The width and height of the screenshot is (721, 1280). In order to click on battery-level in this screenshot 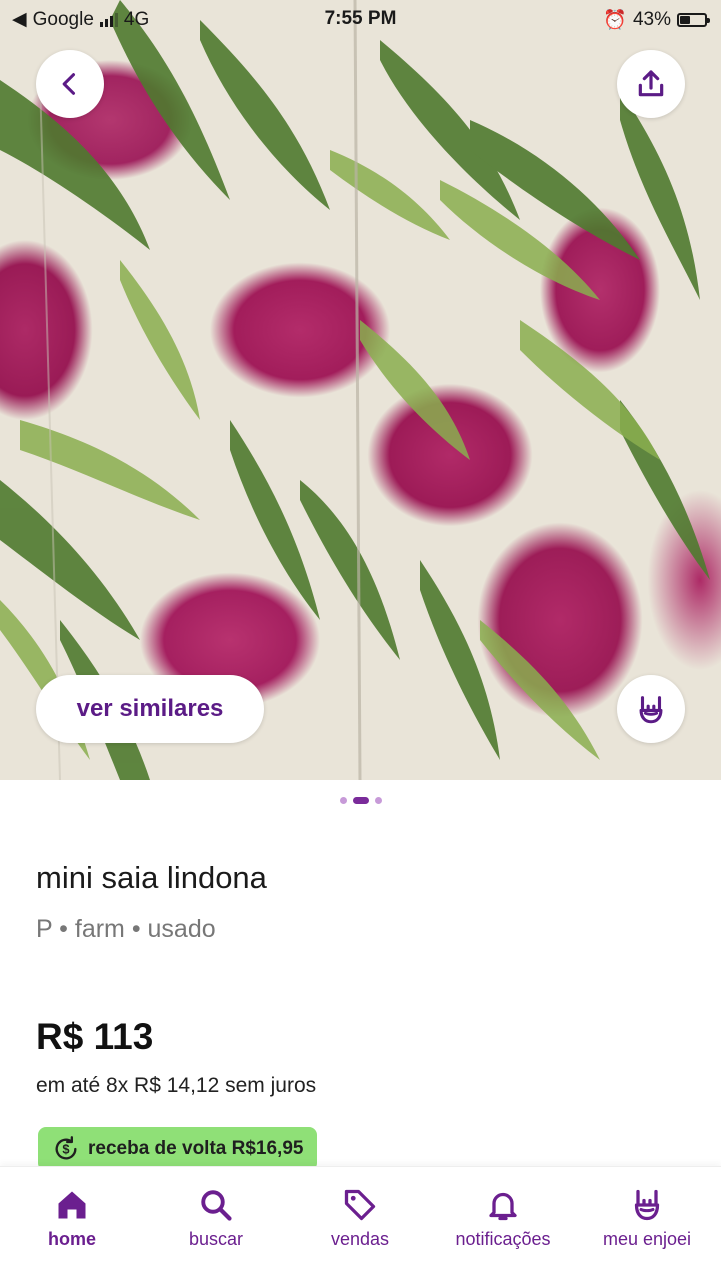, I will do `click(685, 20)`.